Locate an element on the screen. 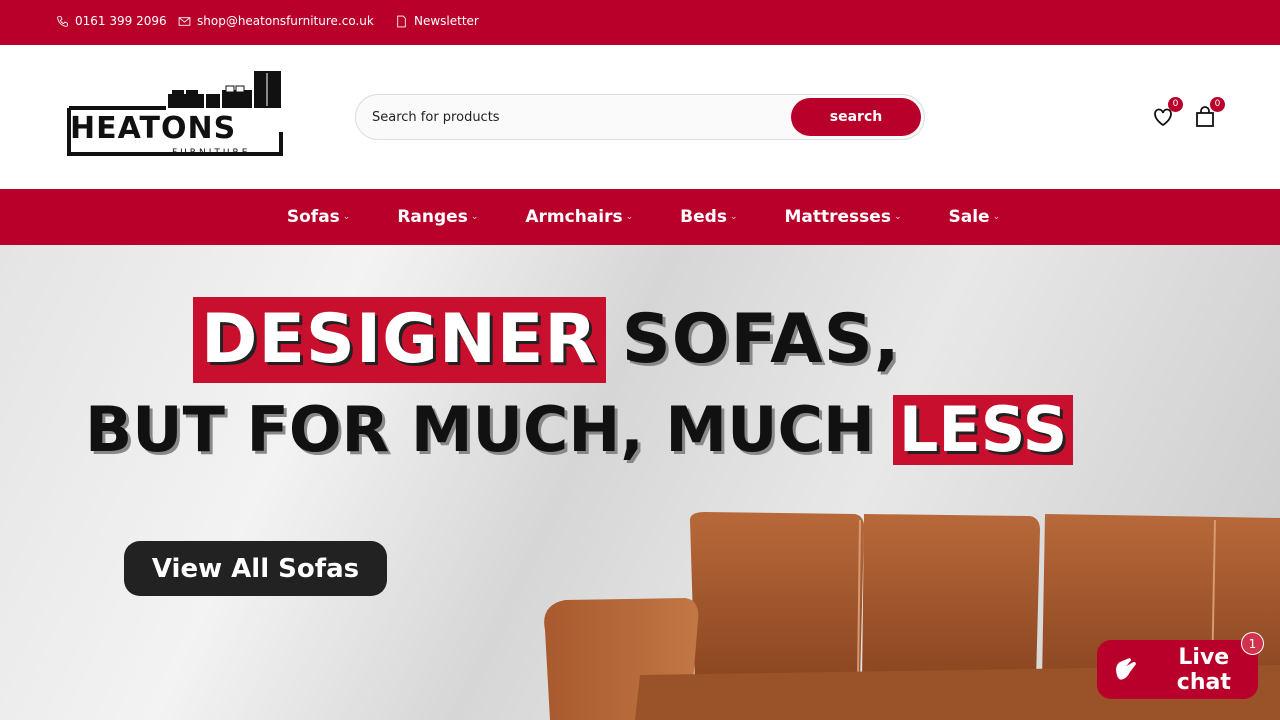 The width and height of the screenshot is (1280, 720). nav-item-label: Ranges is located at coordinates (432, 217).